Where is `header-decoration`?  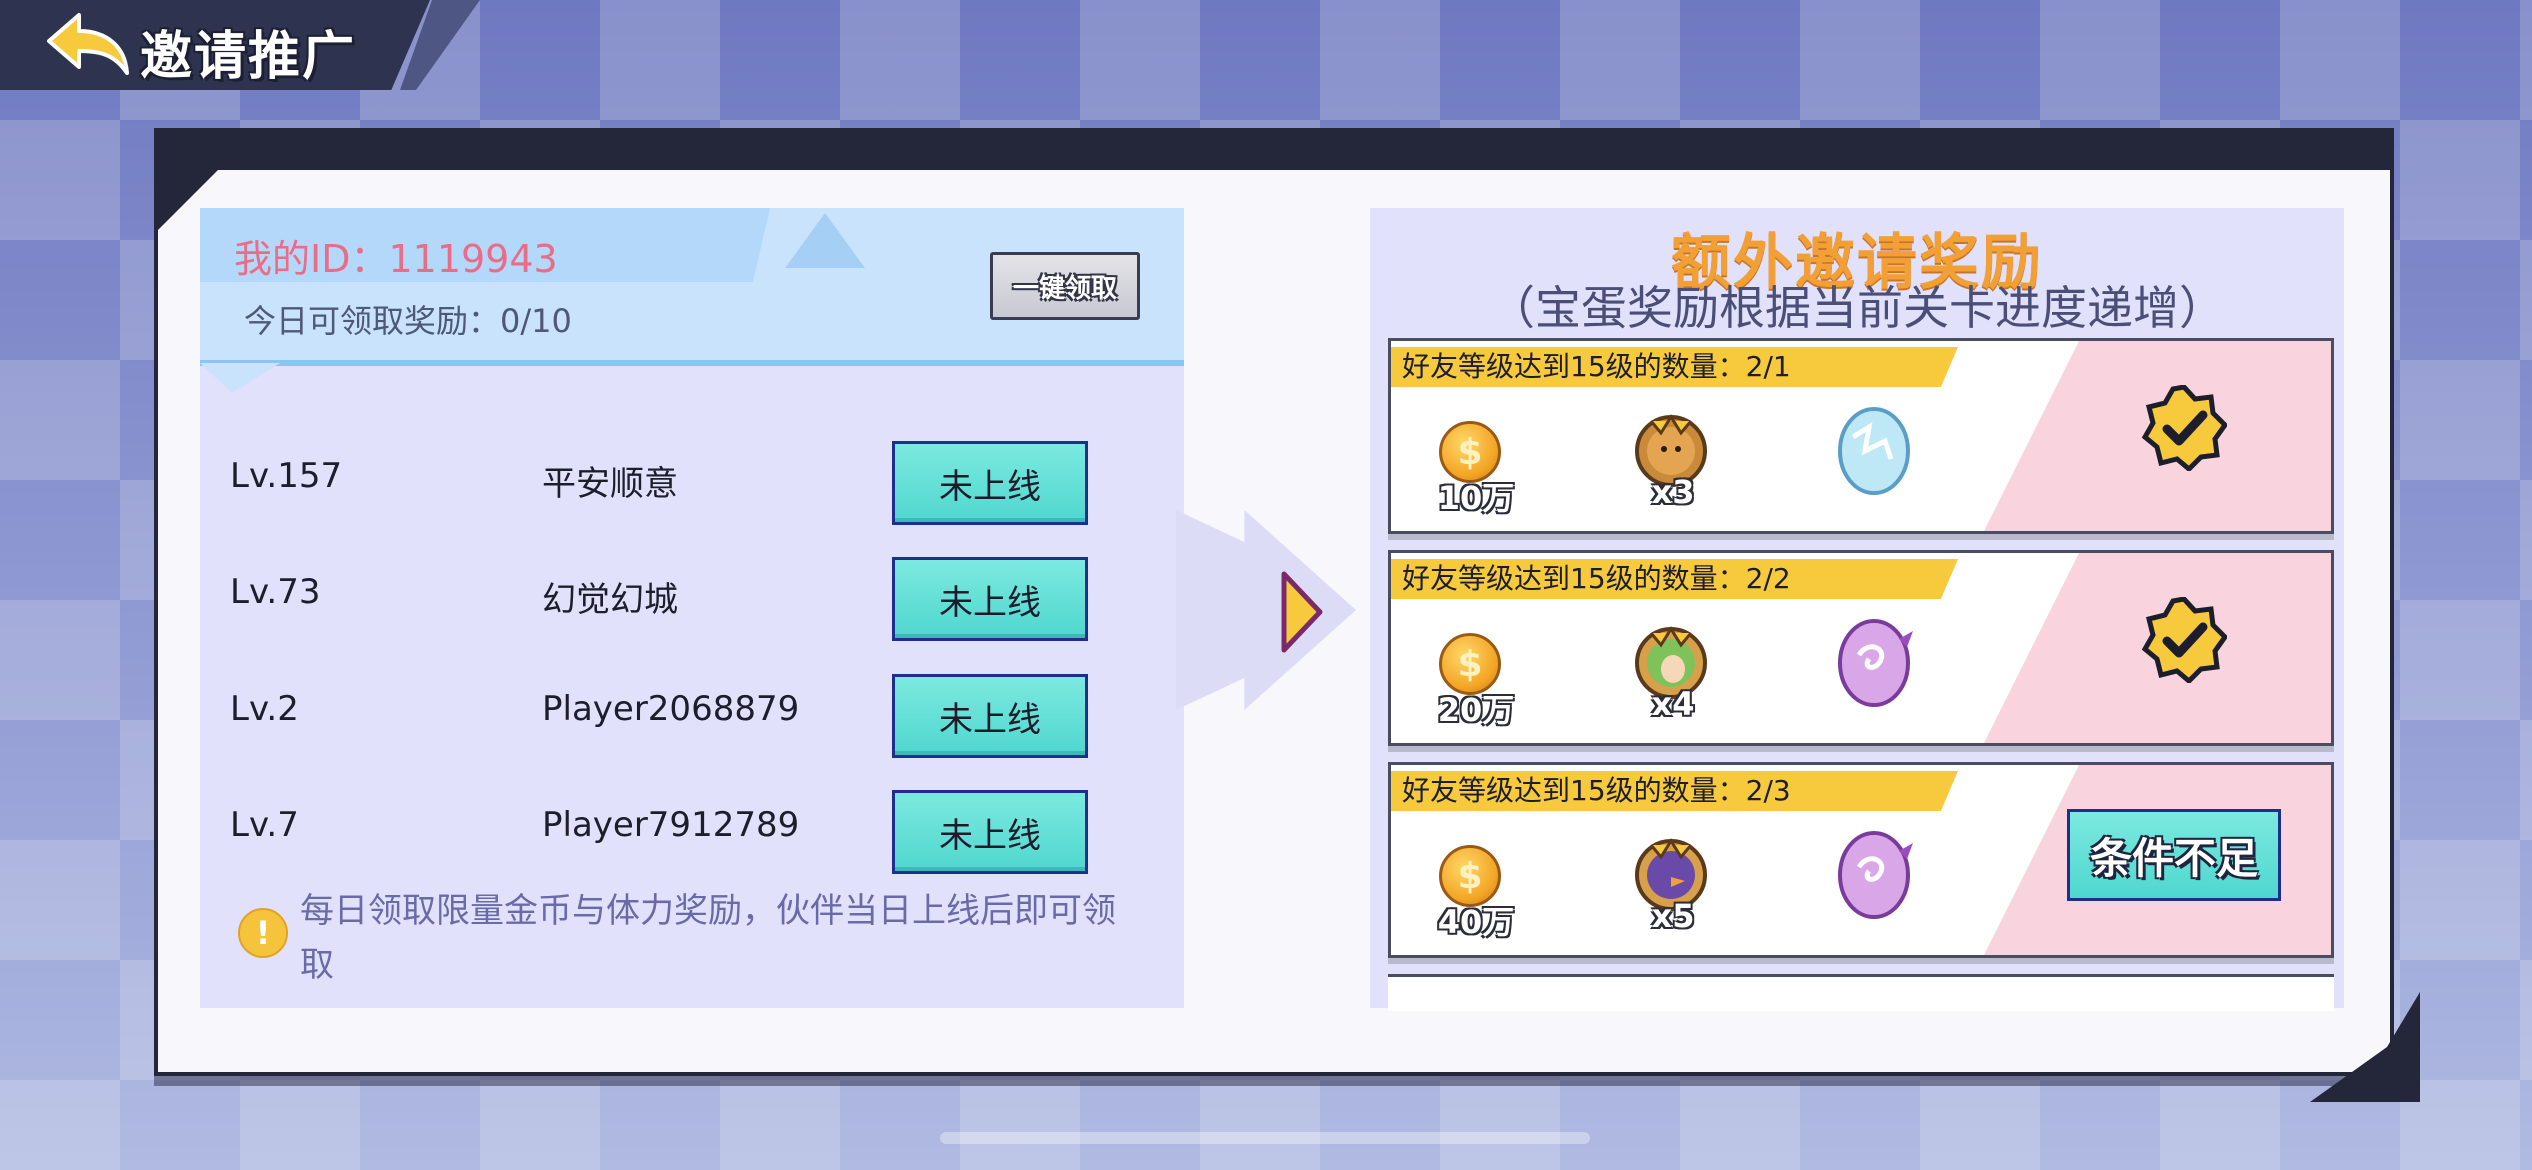
header-decoration is located at coordinates (825, 240).